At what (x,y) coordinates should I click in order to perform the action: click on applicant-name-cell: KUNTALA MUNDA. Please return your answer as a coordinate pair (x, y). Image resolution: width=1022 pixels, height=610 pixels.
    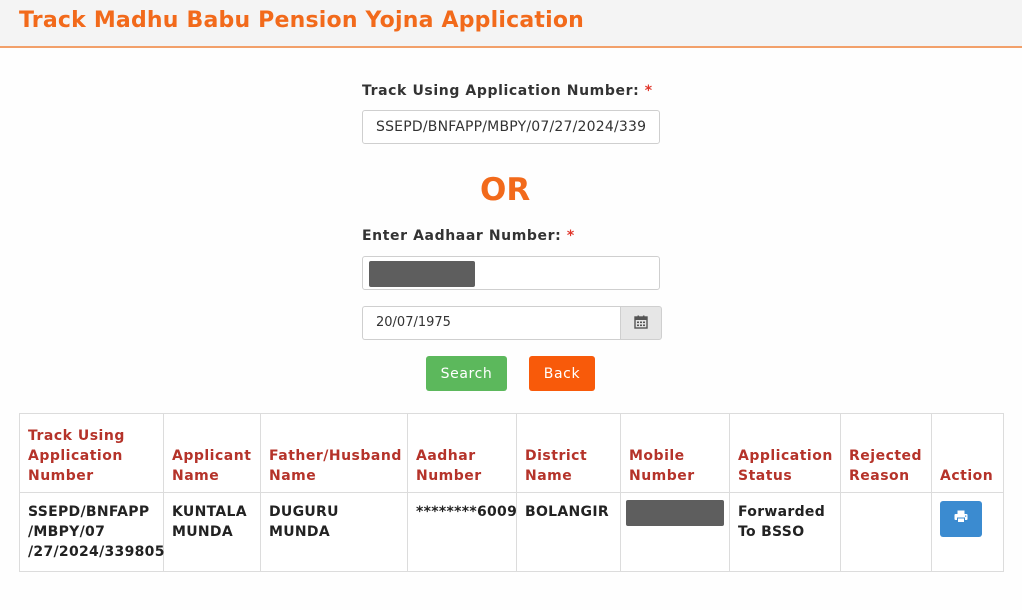
    Looking at the image, I should click on (212, 532).